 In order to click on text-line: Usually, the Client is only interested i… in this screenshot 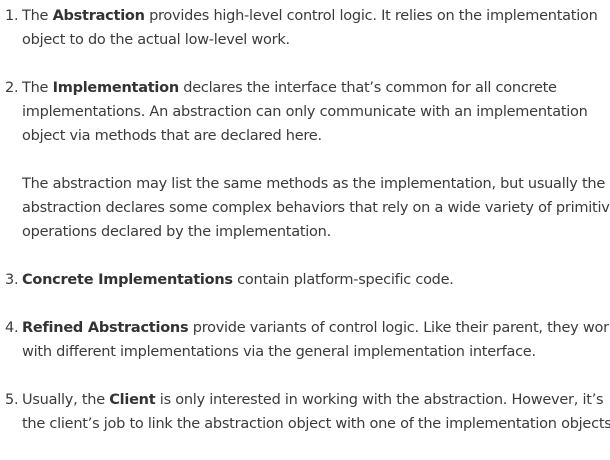, I will do `click(316, 400)`.